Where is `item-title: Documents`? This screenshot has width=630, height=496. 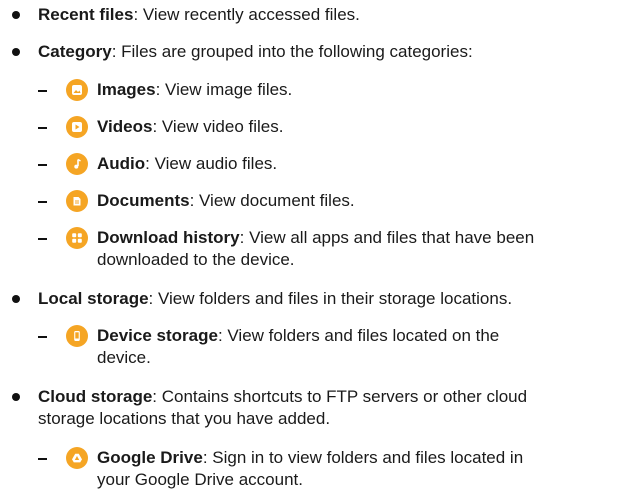 item-title: Documents is located at coordinates (143, 200).